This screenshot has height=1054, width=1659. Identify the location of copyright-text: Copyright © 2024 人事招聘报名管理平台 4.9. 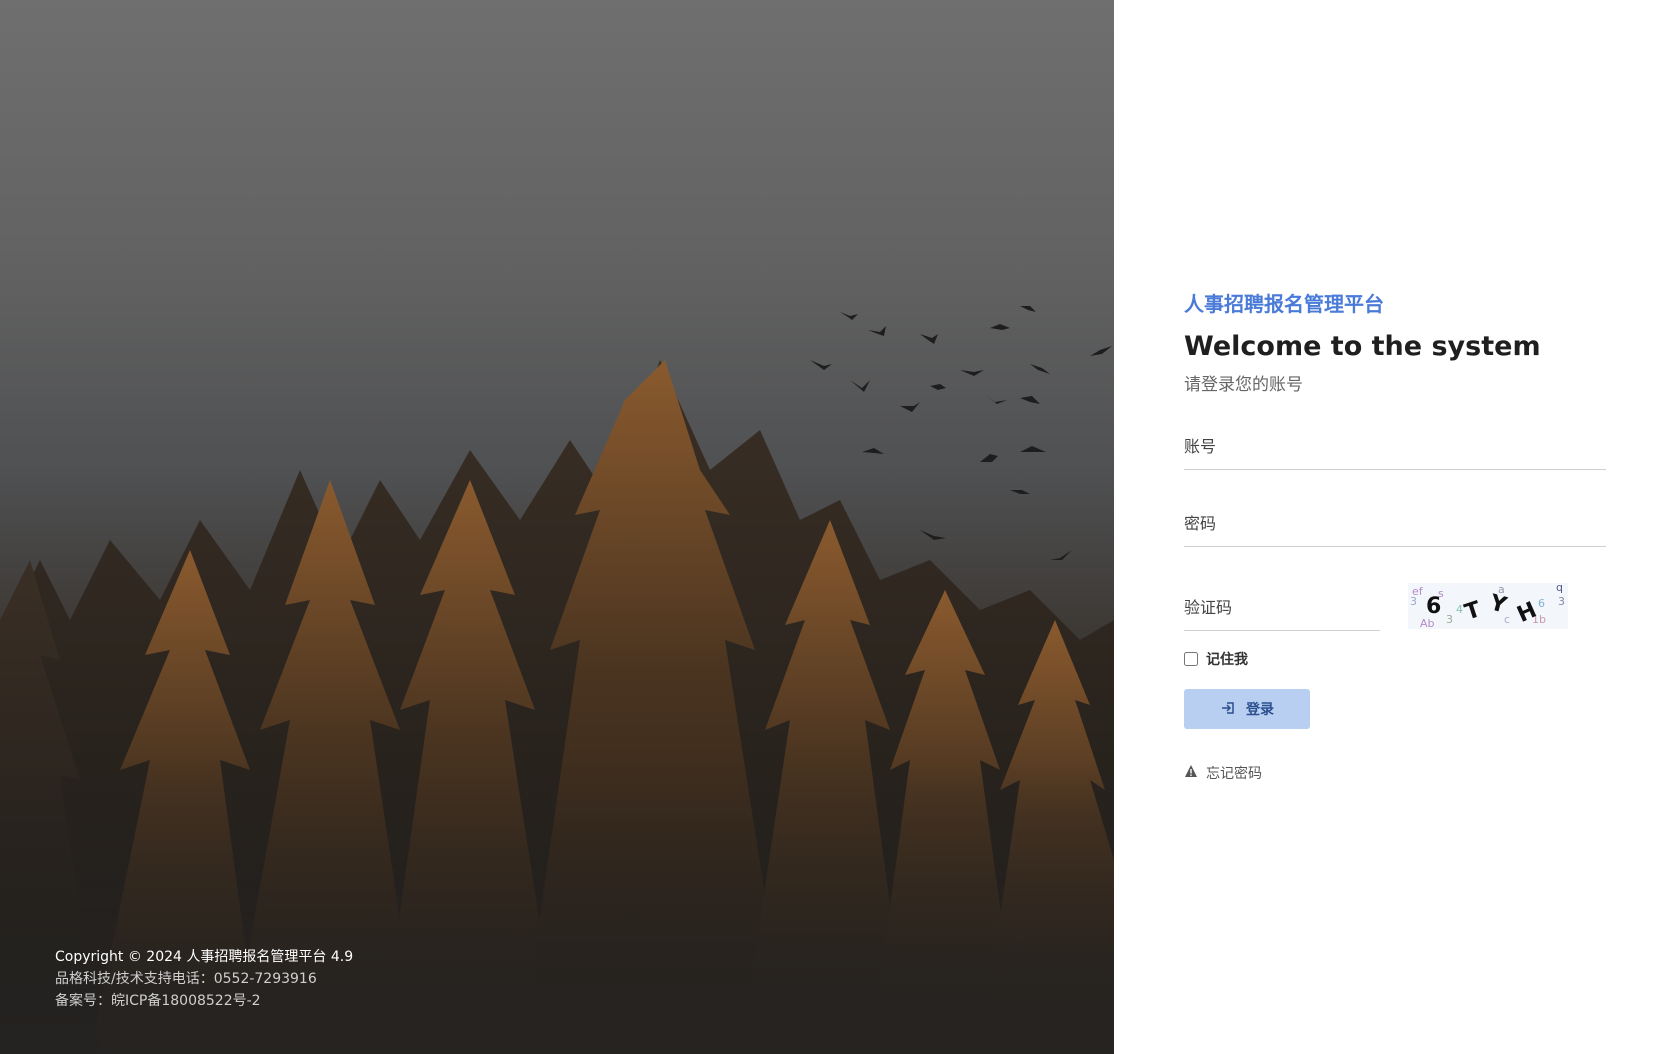
(204, 957).